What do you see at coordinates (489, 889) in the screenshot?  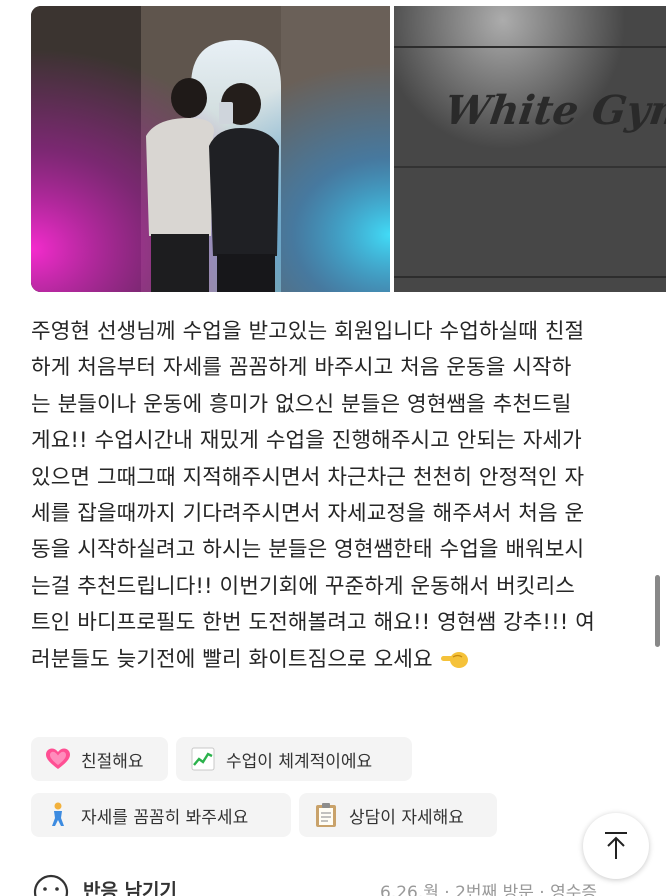 I see `visit-meta: 6.26.월 · 2번째 방문 · 영수증` at bounding box center [489, 889].